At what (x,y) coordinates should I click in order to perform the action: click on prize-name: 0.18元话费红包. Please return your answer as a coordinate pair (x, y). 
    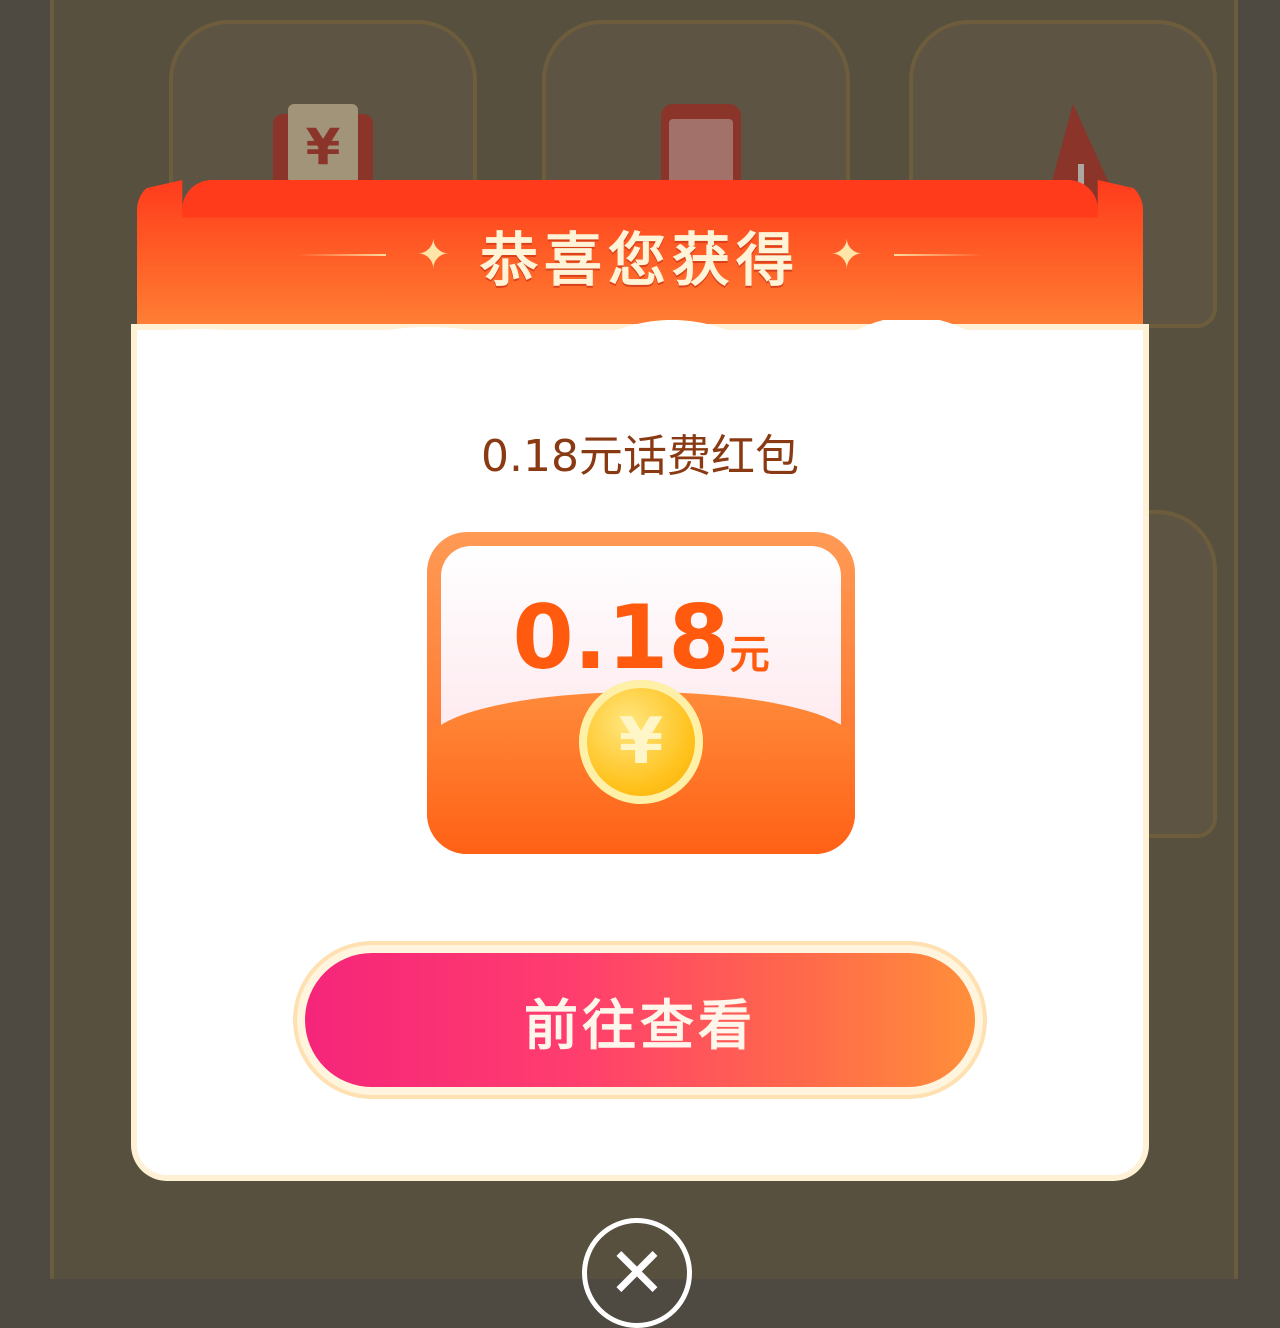
    Looking at the image, I should click on (640, 456).